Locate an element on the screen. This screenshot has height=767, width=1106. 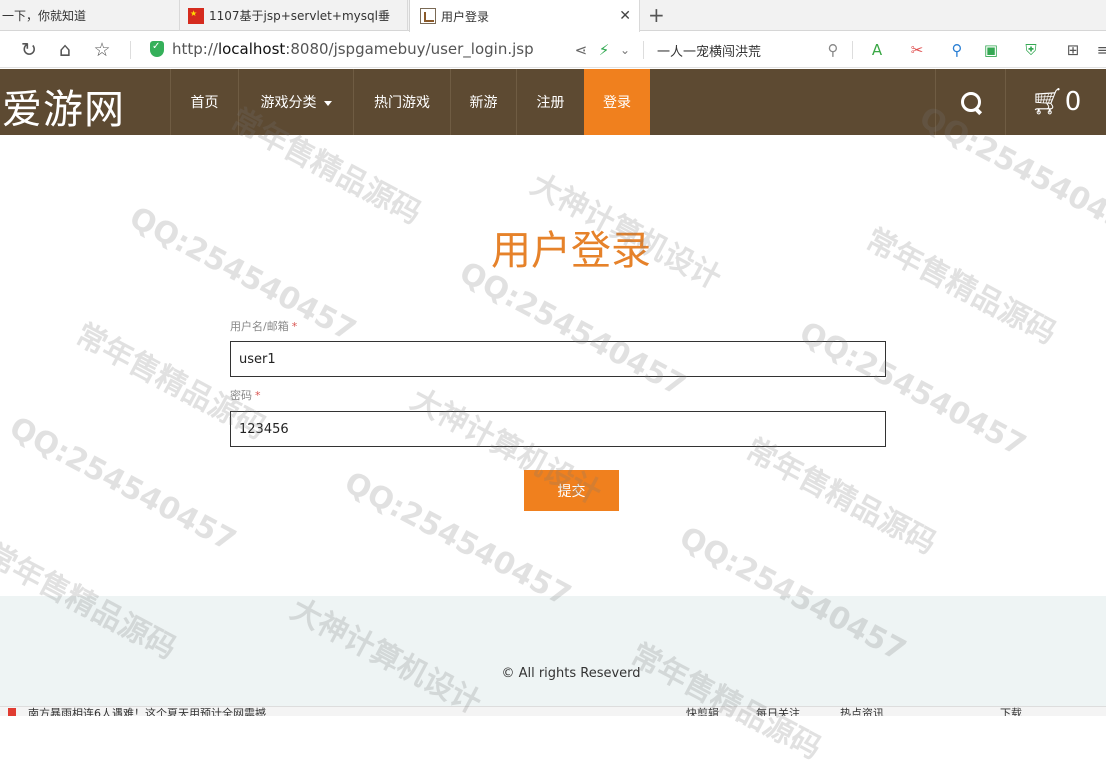
site-logo: 爱游网 is located at coordinates (63, 106).